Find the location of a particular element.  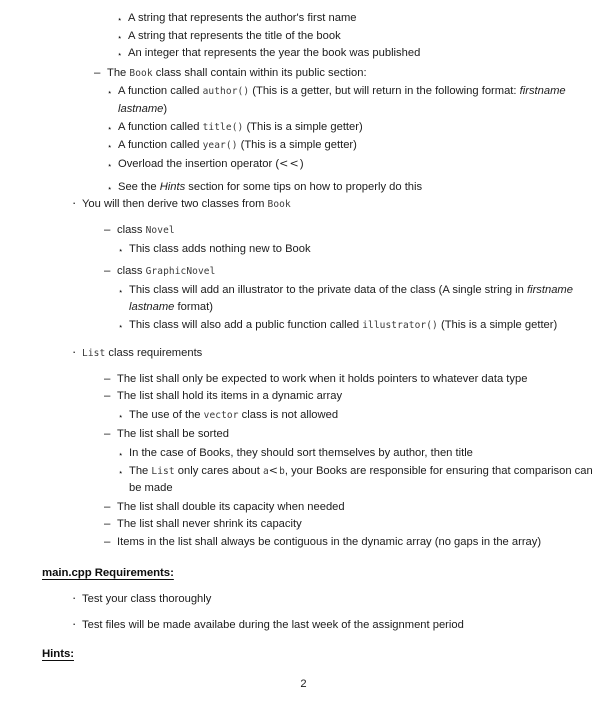

text-run: The use of the is located at coordinates (166, 414).